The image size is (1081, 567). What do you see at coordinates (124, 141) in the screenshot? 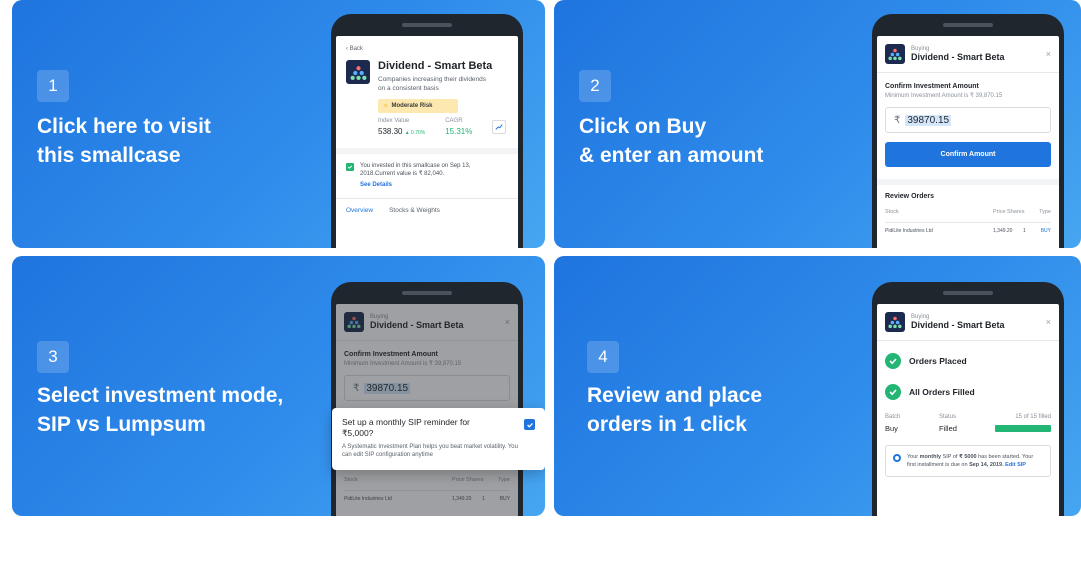
I see `step-description: Click here to visit this smallcase` at bounding box center [124, 141].